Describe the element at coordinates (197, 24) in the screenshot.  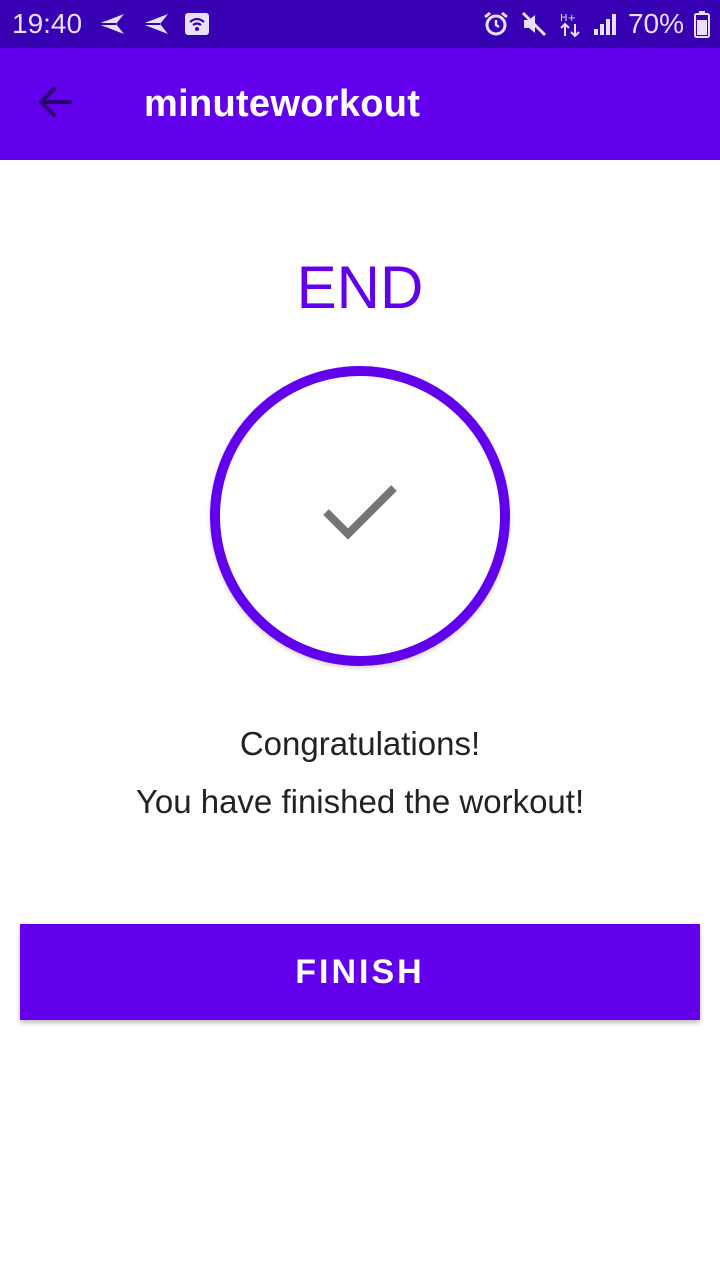
I see `wifi-box-icon` at that location.